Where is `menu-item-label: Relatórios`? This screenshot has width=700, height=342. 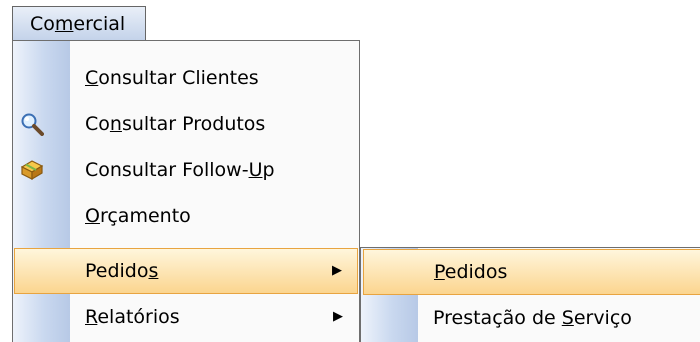 menu-item-label: Relatórios is located at coordinates (132, 317).